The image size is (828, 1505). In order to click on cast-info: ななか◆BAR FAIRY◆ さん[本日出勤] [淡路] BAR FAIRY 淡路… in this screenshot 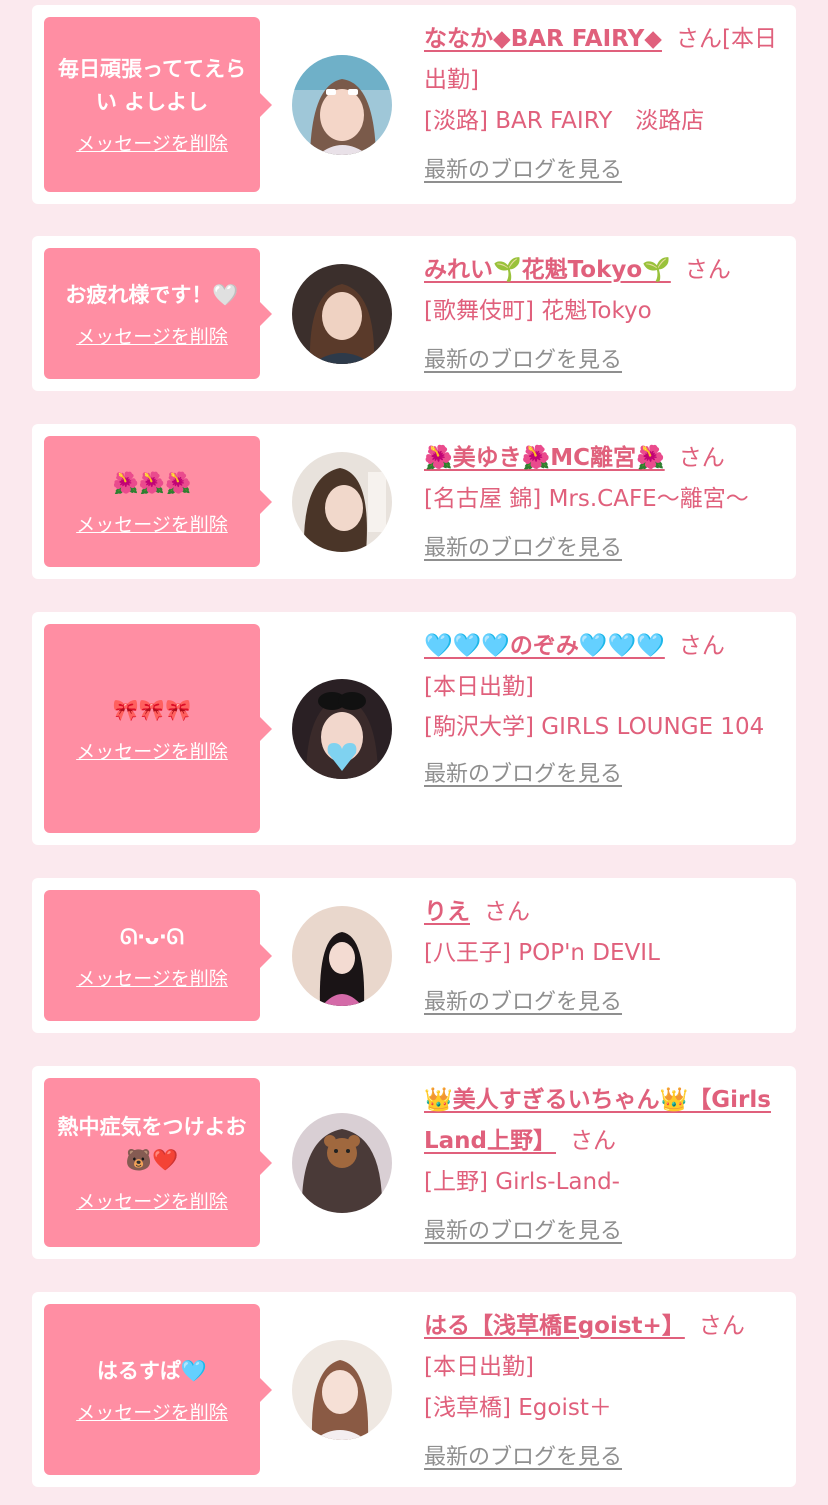, I will do `click(604, 105)`.